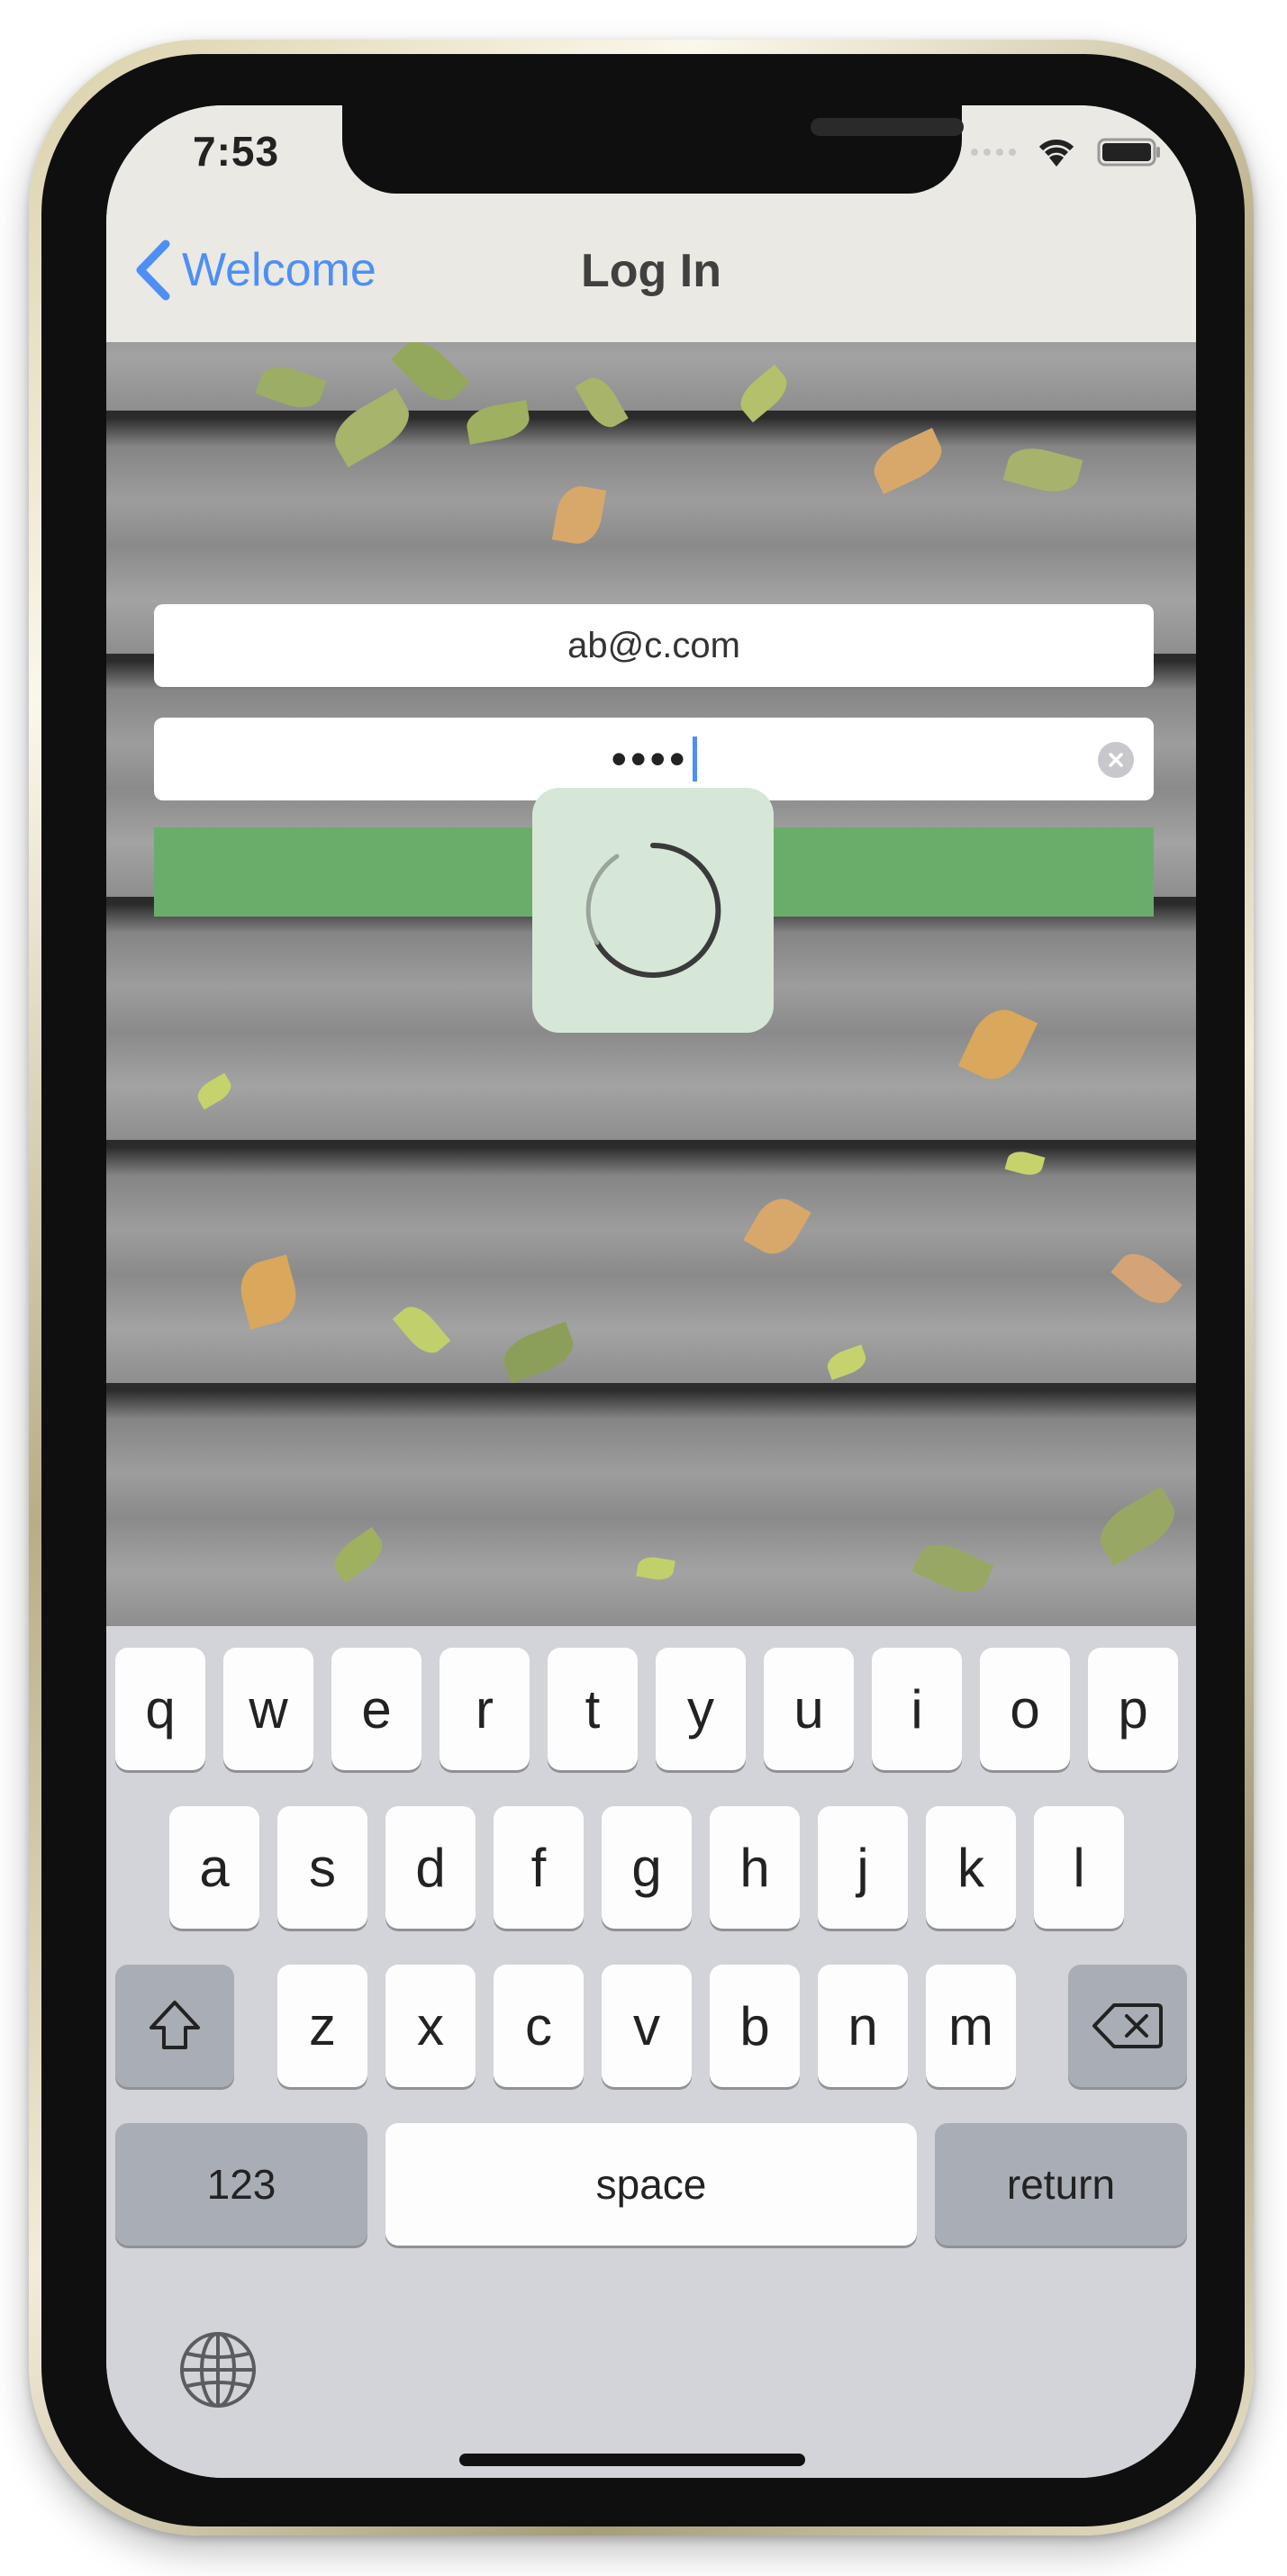 The image size is (1287, 2576). I want to click on status-indicators, so click(1066, 152).